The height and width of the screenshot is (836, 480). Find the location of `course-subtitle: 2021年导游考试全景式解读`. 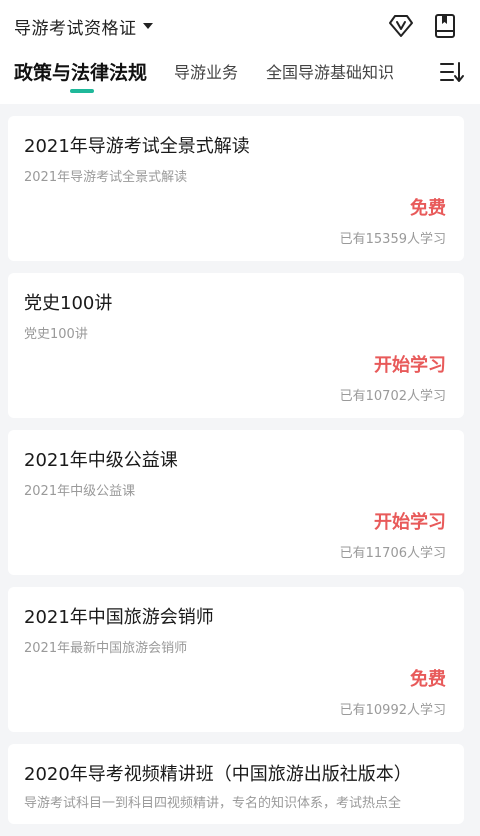

course-subtitle: 2021年导游考试全景式解读 is located at coordinates (106, 177).